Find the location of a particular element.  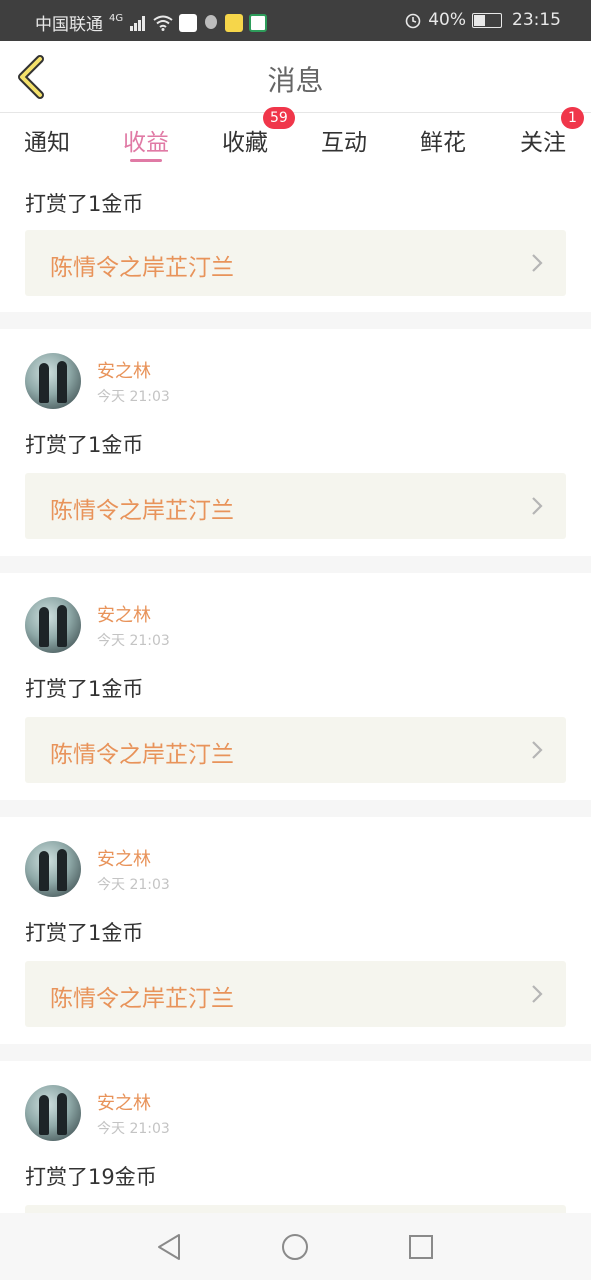

tab-flowers: 鲜花 is located at coordinates (443, 140).